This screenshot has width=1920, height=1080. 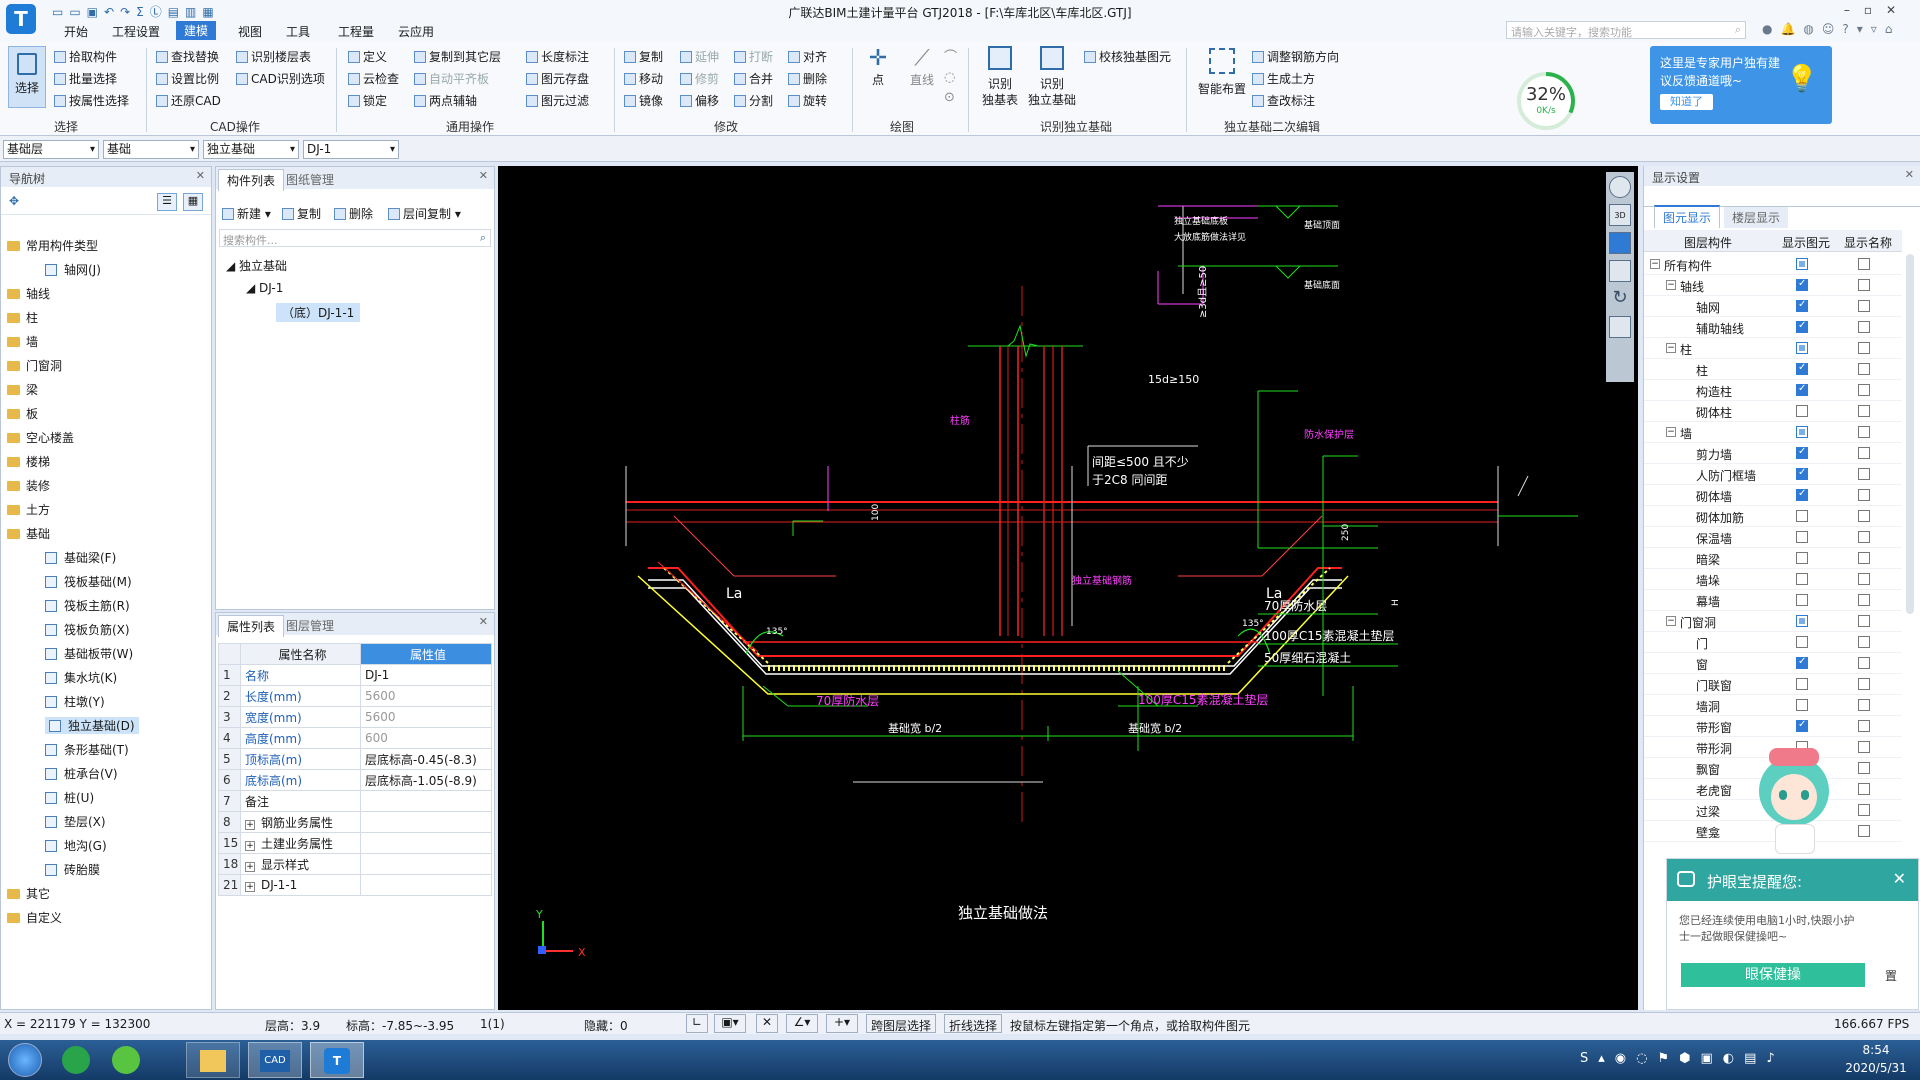 What do you see at coordinates (280, 78) in the screenshot?
I see `cad-options-button: CAD识别选项` at bounding box center [280, 78].